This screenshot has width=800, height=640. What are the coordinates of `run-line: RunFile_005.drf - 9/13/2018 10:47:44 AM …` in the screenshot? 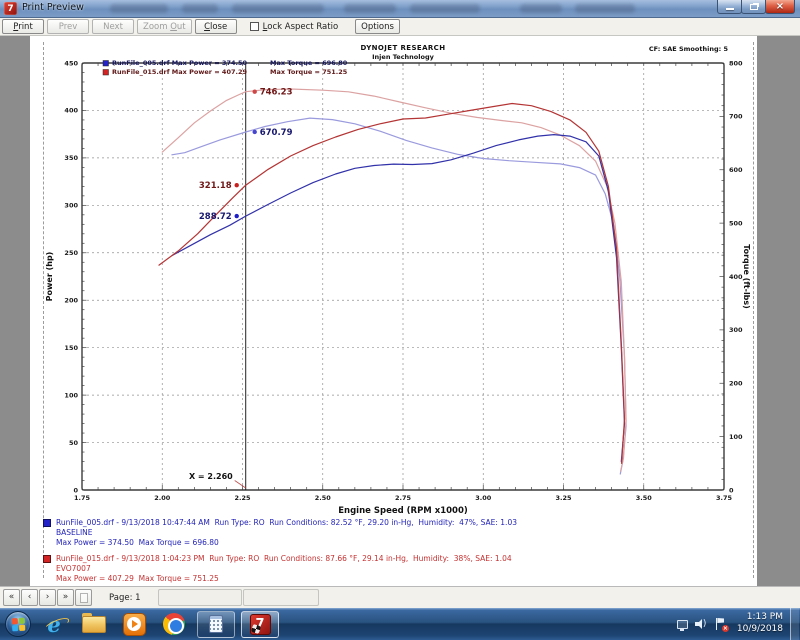 It's located at (286, 522).